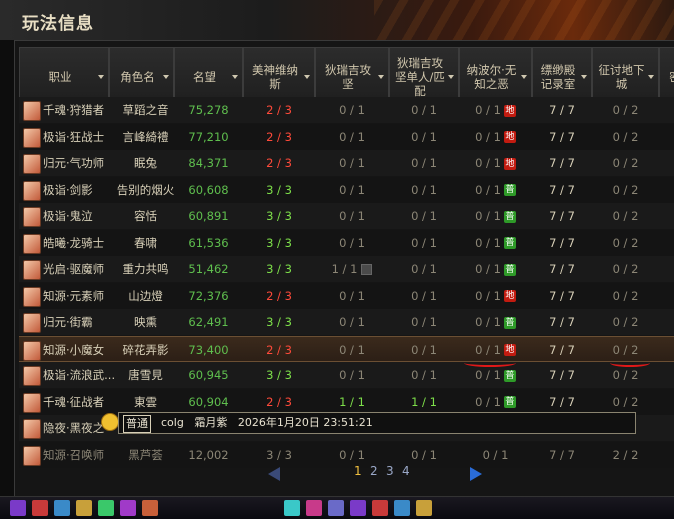  Describe the element at coordinates (145, 163) in the screenshot. I see `name-cell: 眠兔` at that location.